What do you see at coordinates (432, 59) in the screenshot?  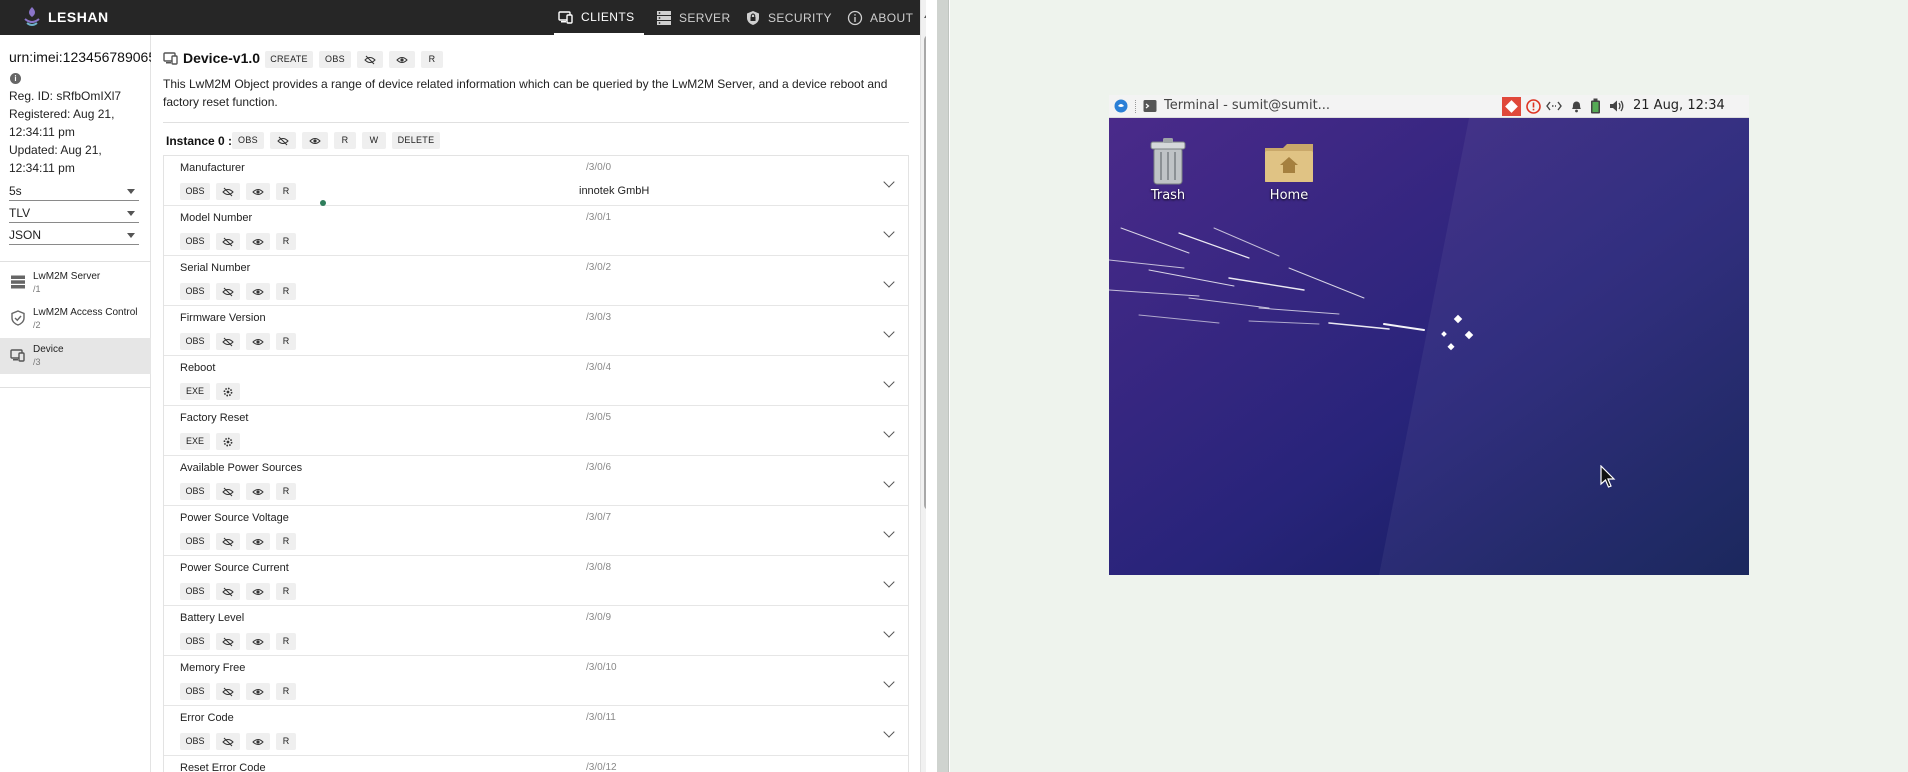 I see `read-object-button: R` at bounding box center [432, 59].